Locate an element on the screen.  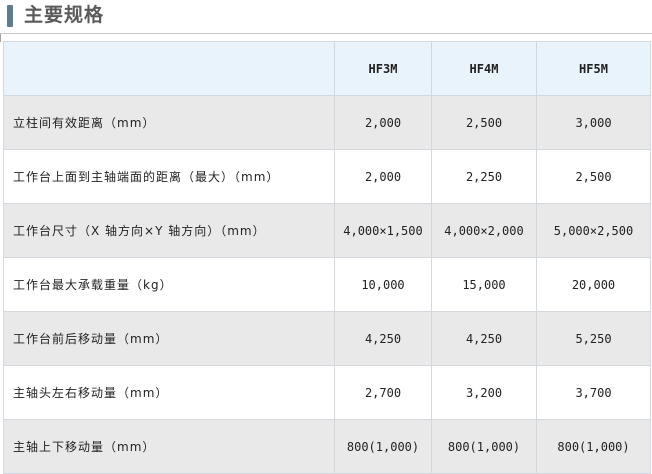
table-row: 主轴头左右移动量（mm） 2,700 3,200 3,700 is located at coordinates (327, 392).